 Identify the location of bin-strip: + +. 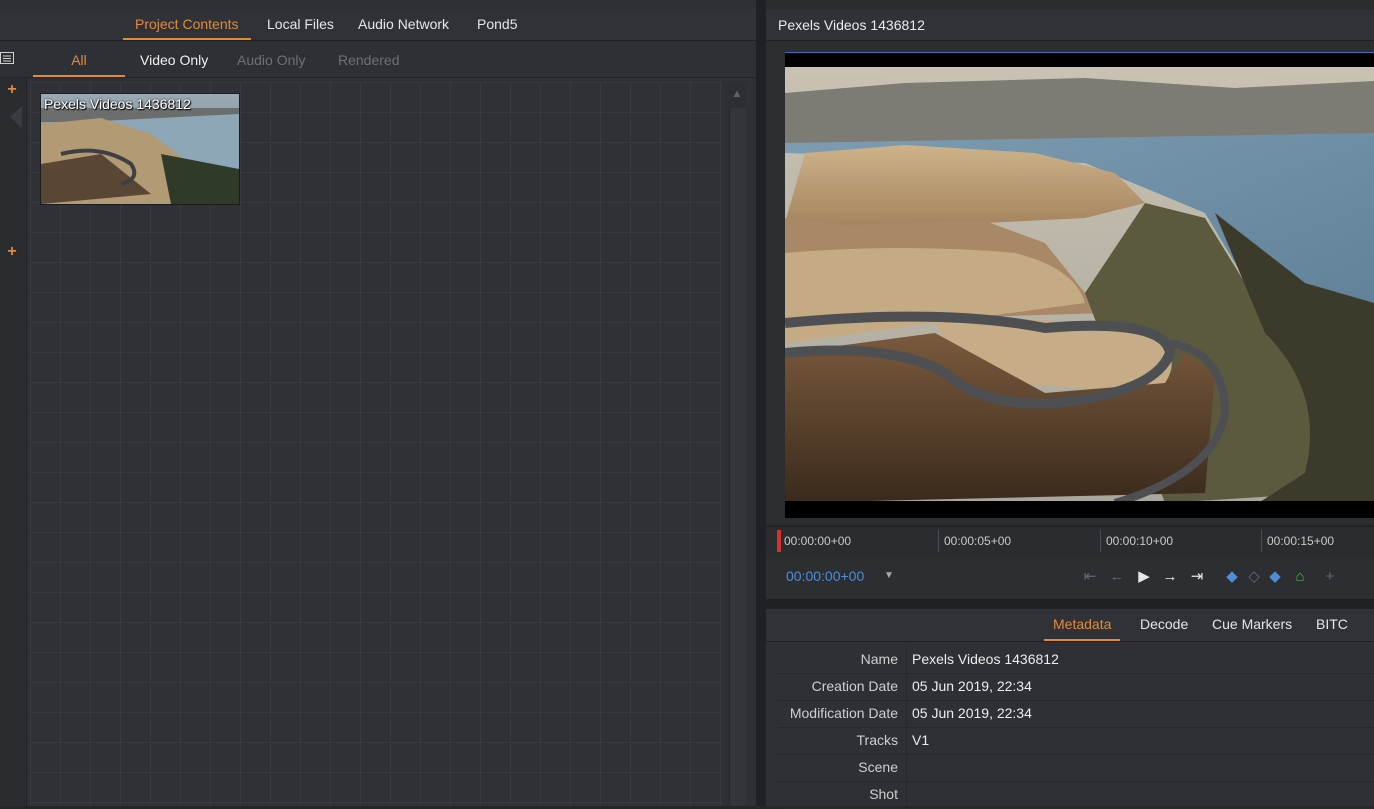
(13, 442).